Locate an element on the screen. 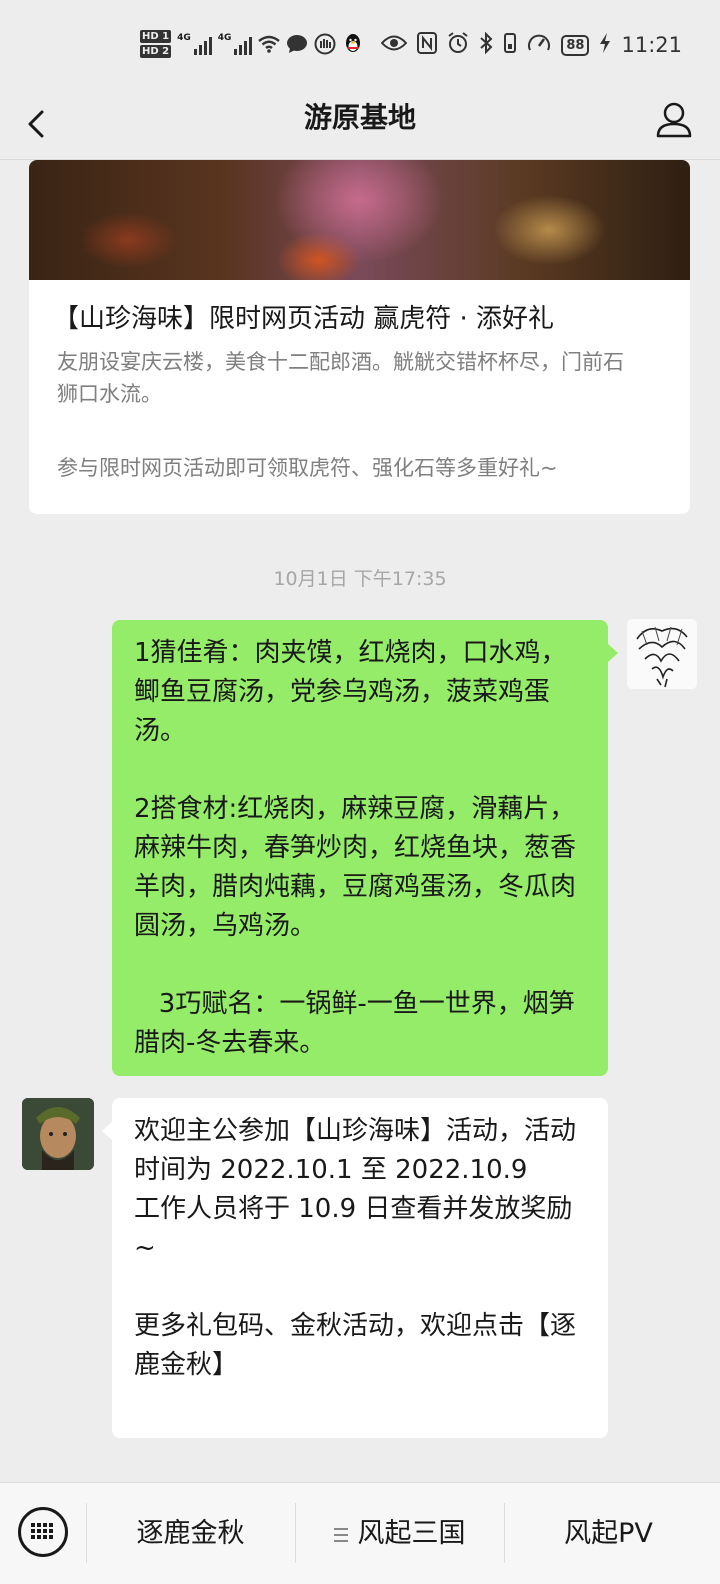  article-note: 参与限时网页活动即可领取虎符、强化石等多重好礼~ is located at coordinates (307, 468).